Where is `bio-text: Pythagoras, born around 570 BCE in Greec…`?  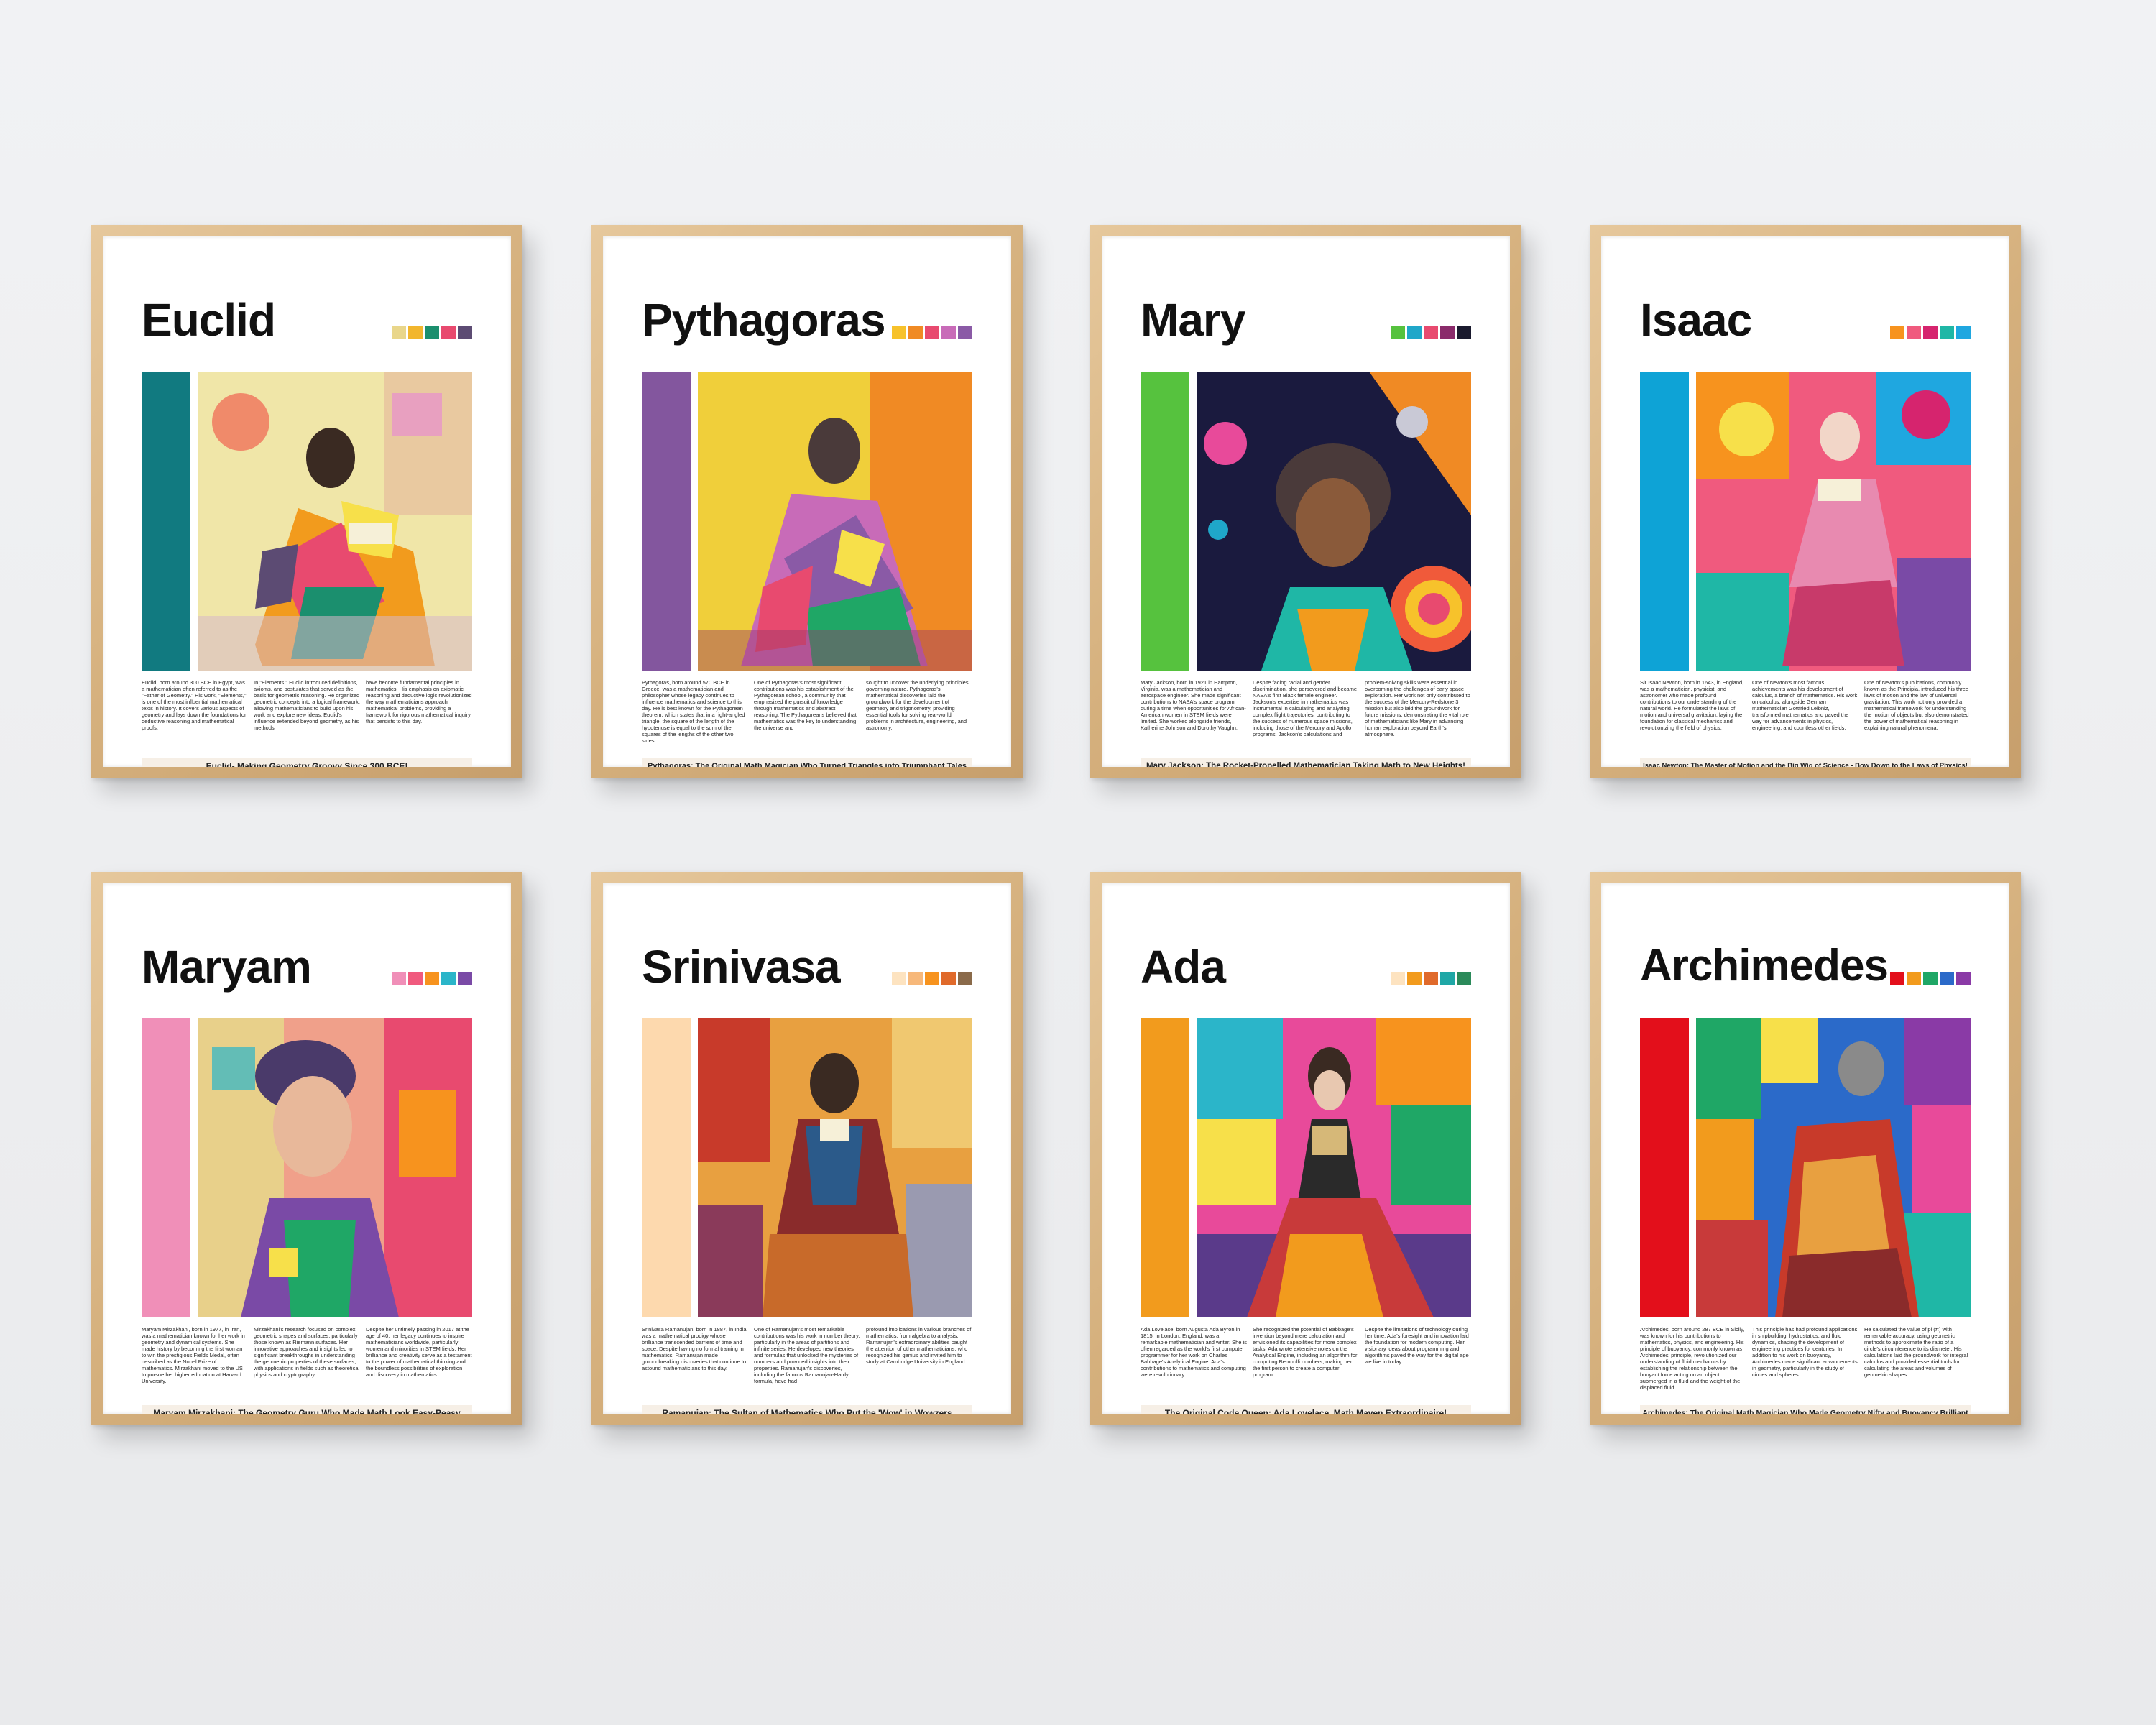 bio-text: Pythagoras, born around 570 BCE in Greec… is located at coordinates (807, 714).